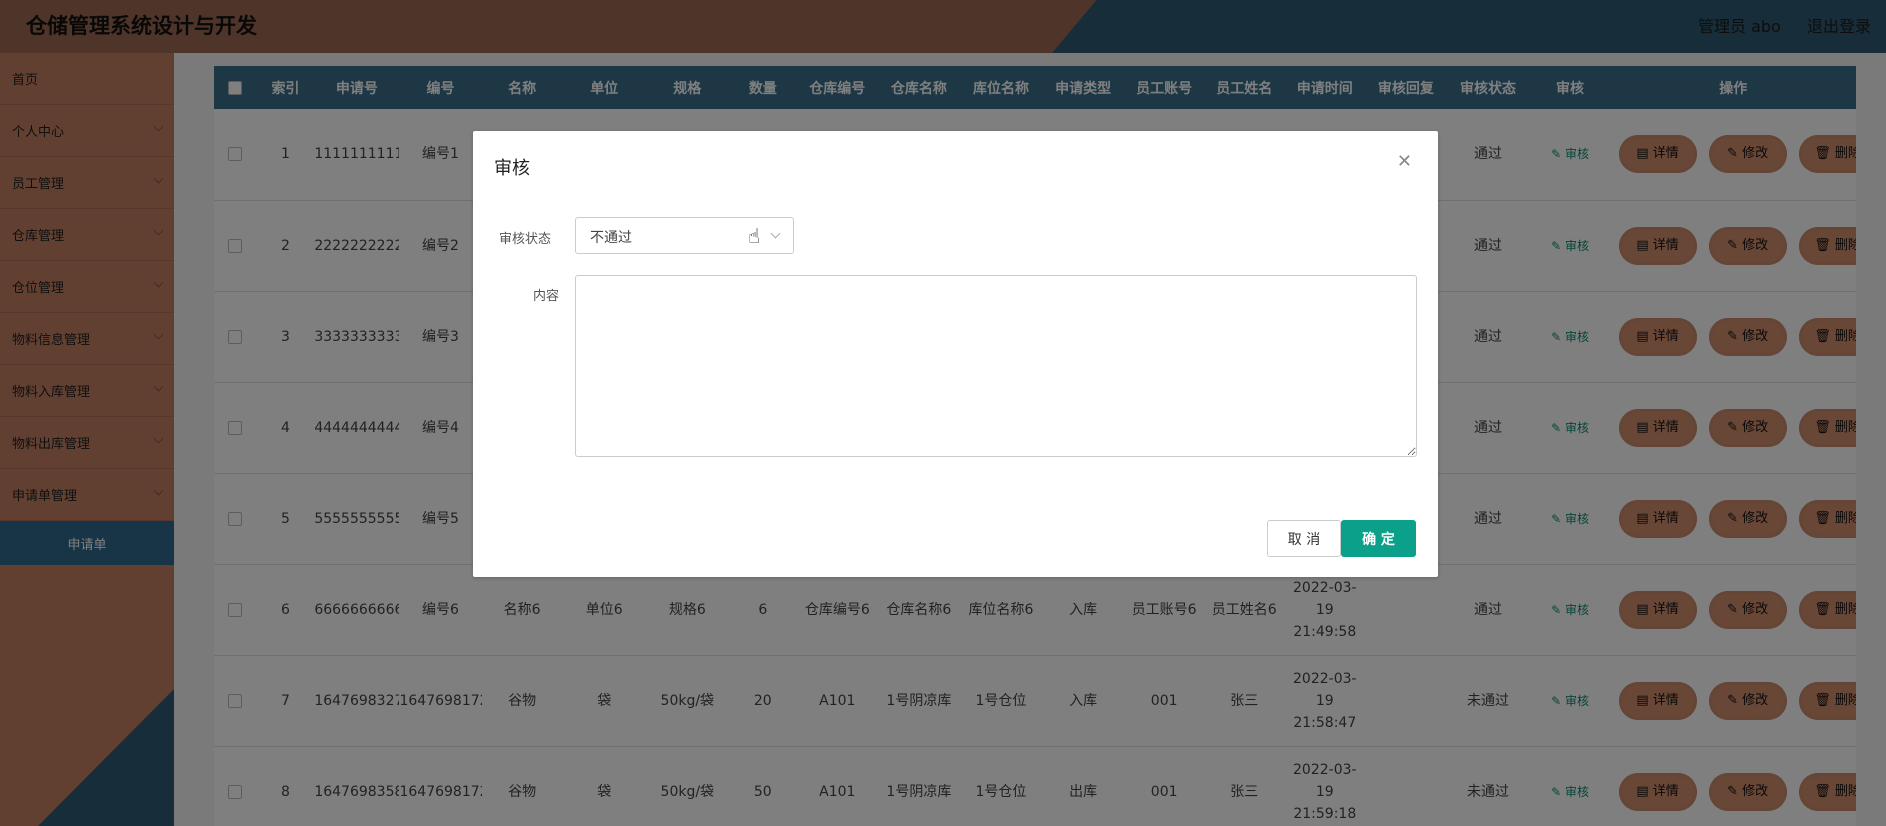 Image resolution: width=1886 pixels, height=826 pixels. I want to click on status-label: 审核状态, so click(525, 239).